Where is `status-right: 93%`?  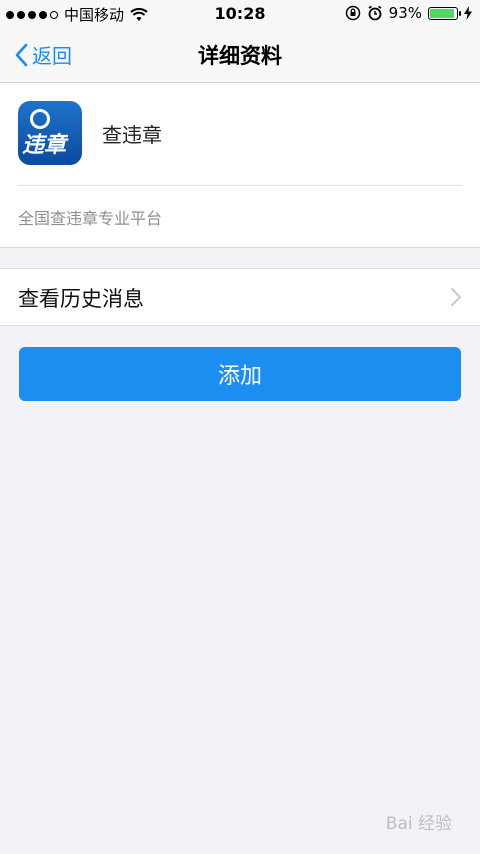
status-right: 93% is located at coordinates (408, 13).